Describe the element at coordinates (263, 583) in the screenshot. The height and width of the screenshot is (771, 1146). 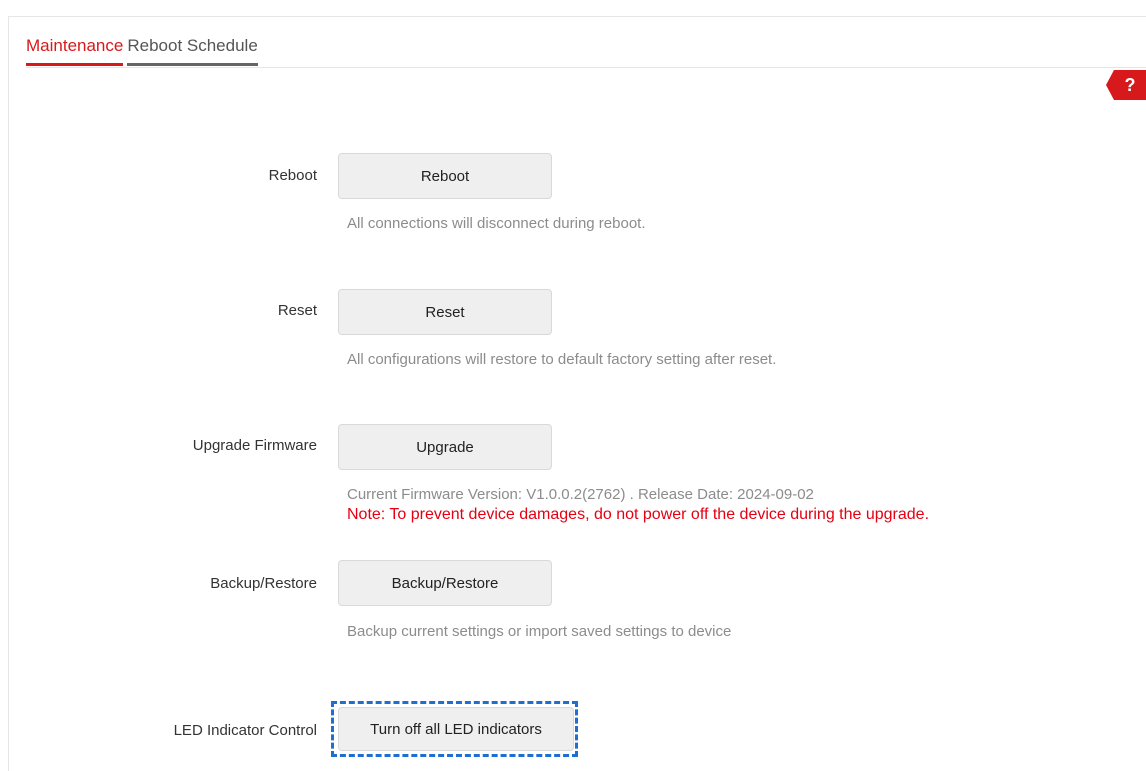
I see `backup-restore-label: Backup/Restore` at that location.